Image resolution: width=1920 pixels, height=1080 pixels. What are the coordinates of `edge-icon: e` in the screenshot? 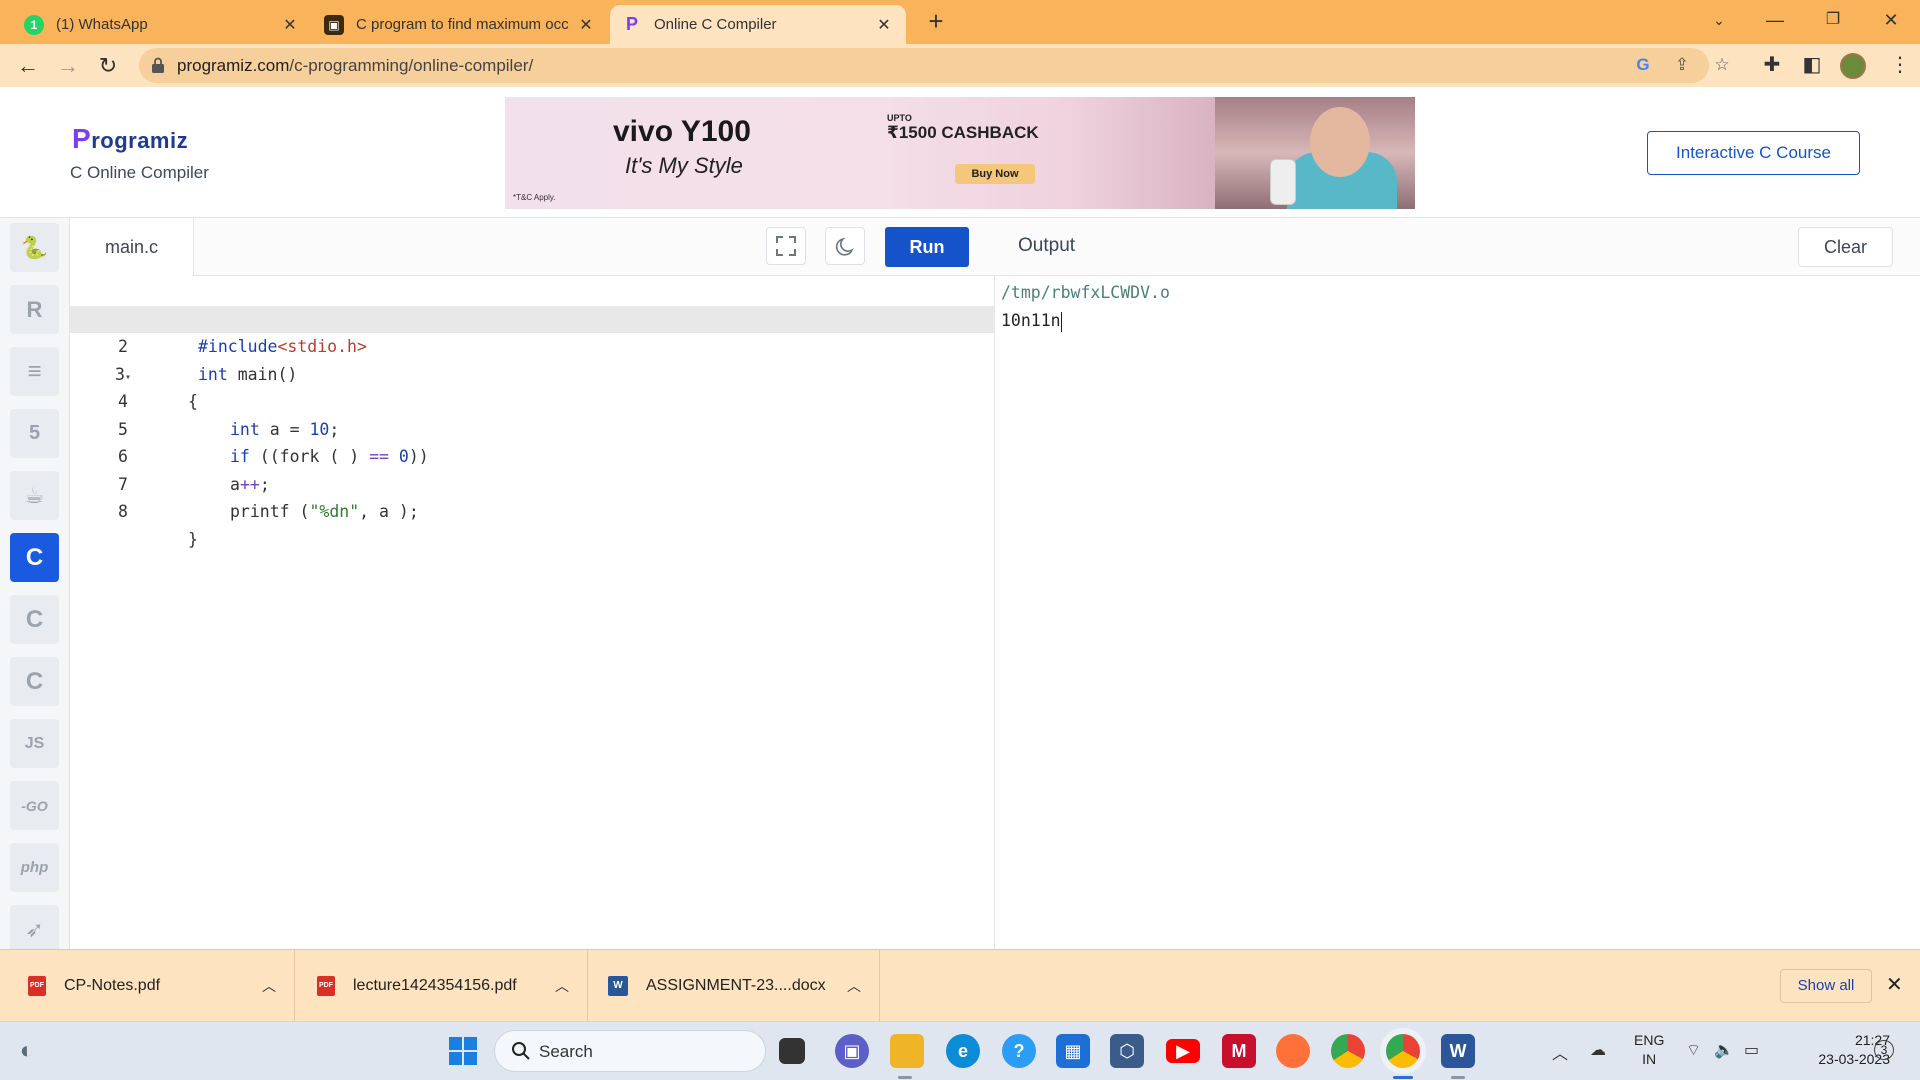 It's located at (963, 1051).